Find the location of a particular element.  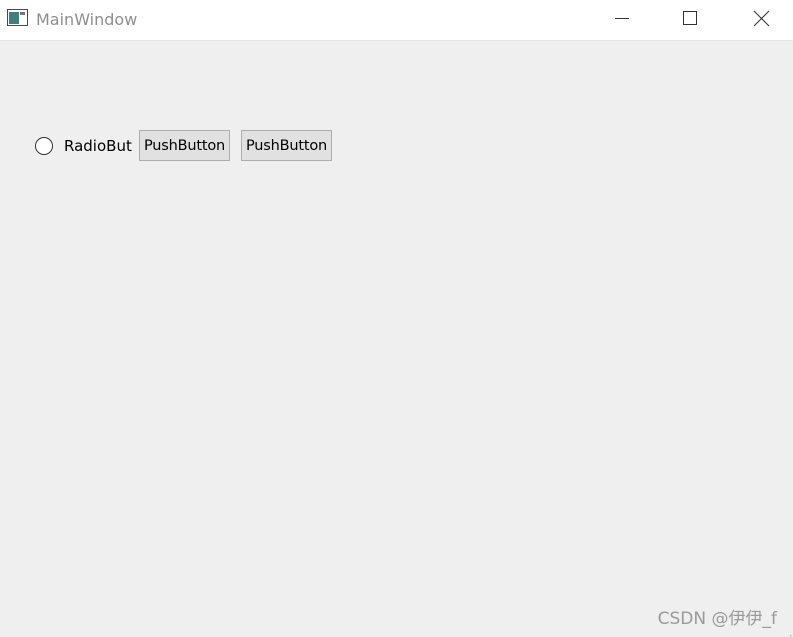

close-icon is located at coordinates (761, 18).